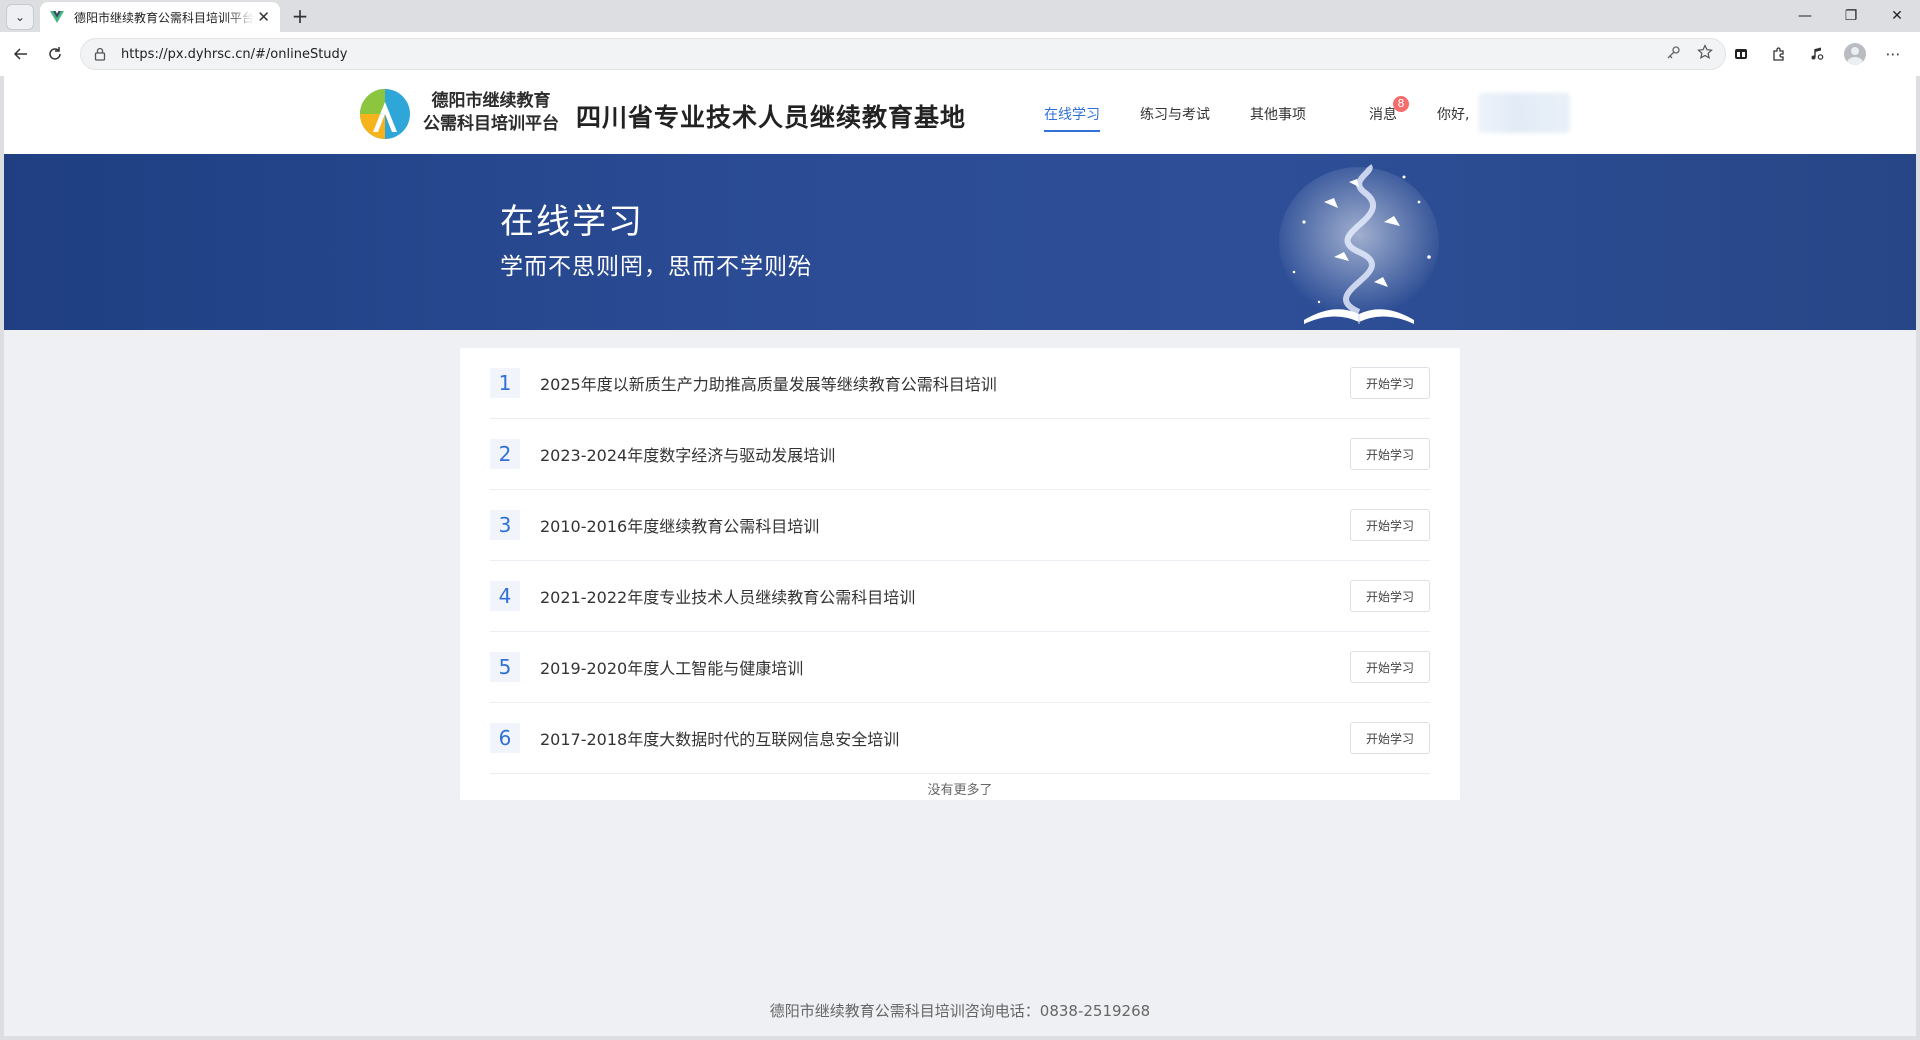 The image size is (1920, 1040). Describe the element at coordinates (680, 526) in the screenshot. I see `course-name: 2010-2016年度继续教育公需科目培训` at that location.